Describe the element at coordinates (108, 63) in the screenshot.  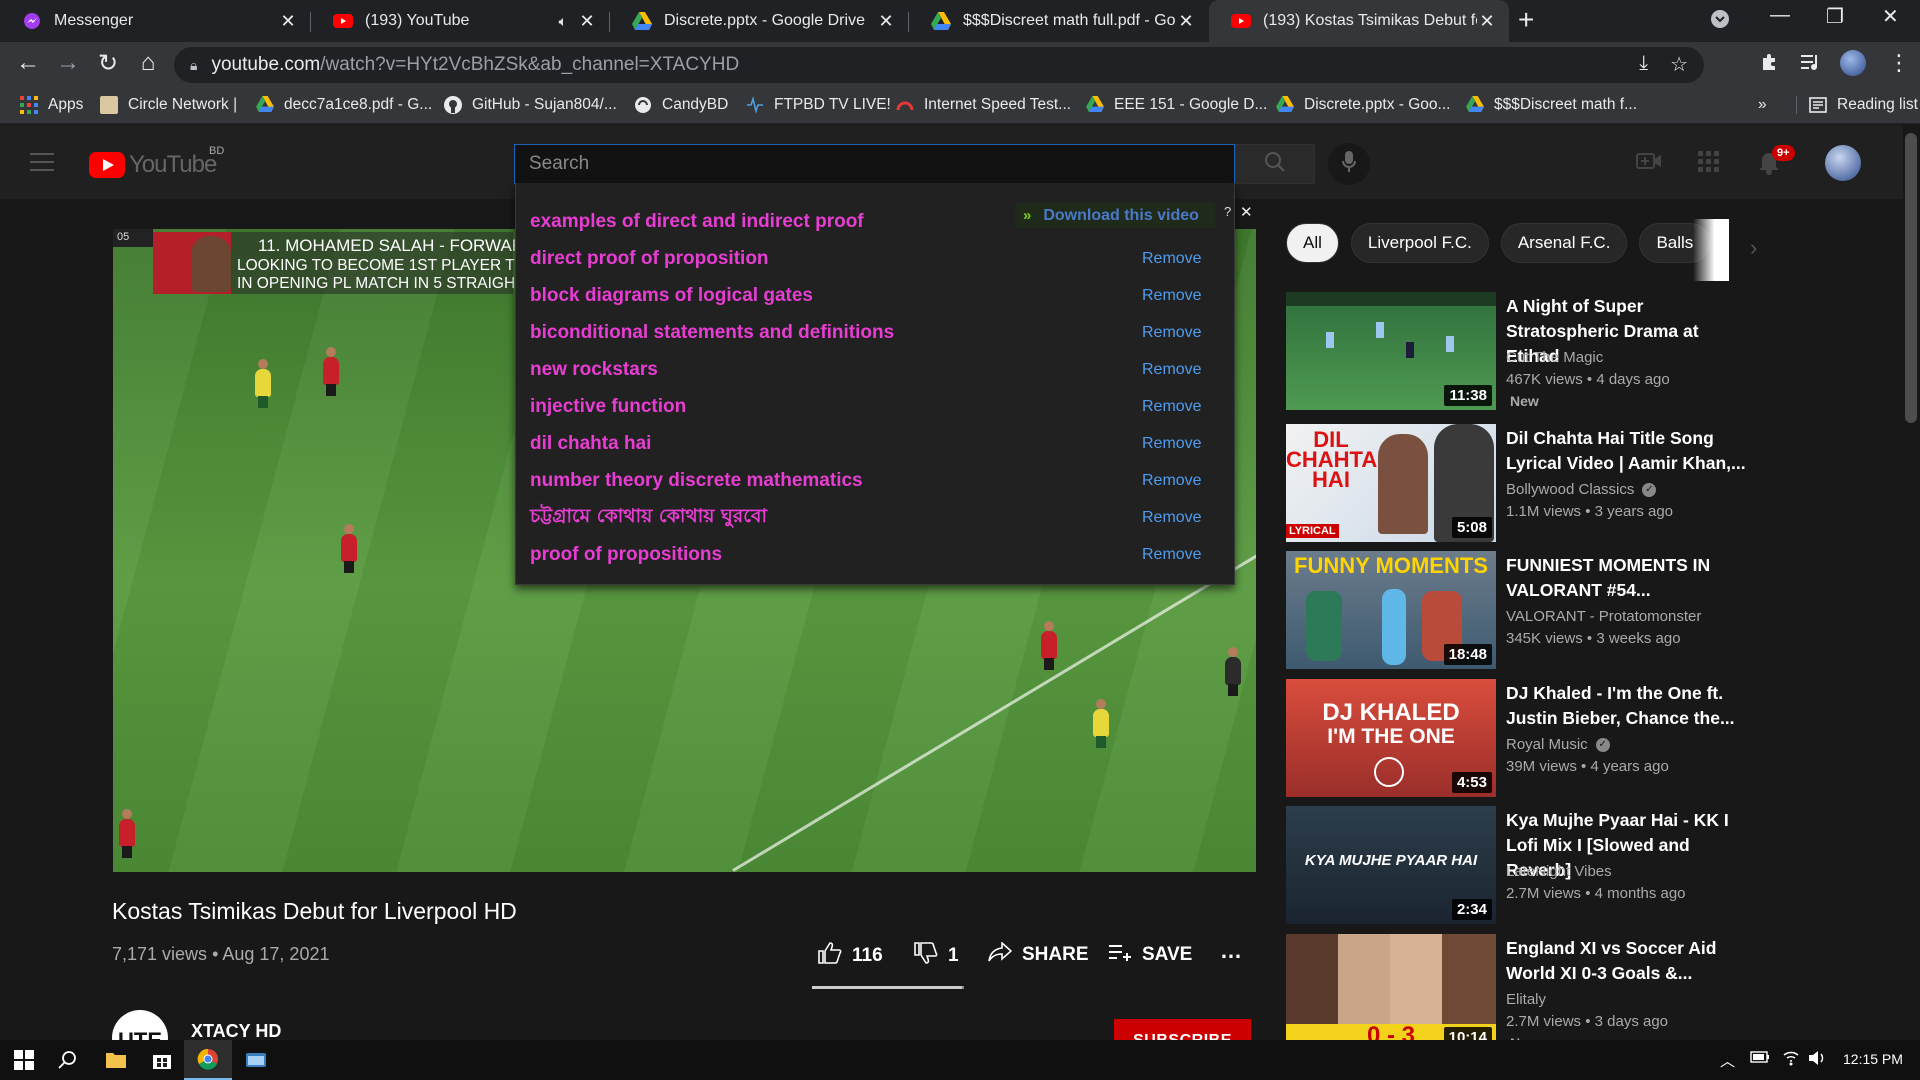
I see `reload-button: ↻` at that location.